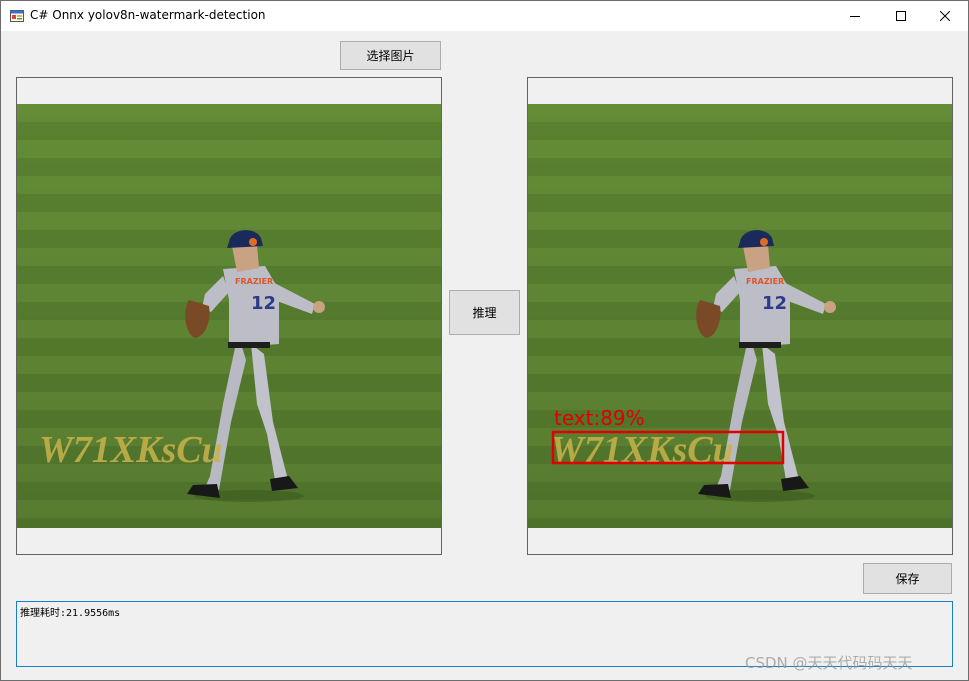 The width and height of the screenshot is (969, 681). I want to click on window-title: C# Onnx yolov8n-watermark-detection, so click(148, 15).